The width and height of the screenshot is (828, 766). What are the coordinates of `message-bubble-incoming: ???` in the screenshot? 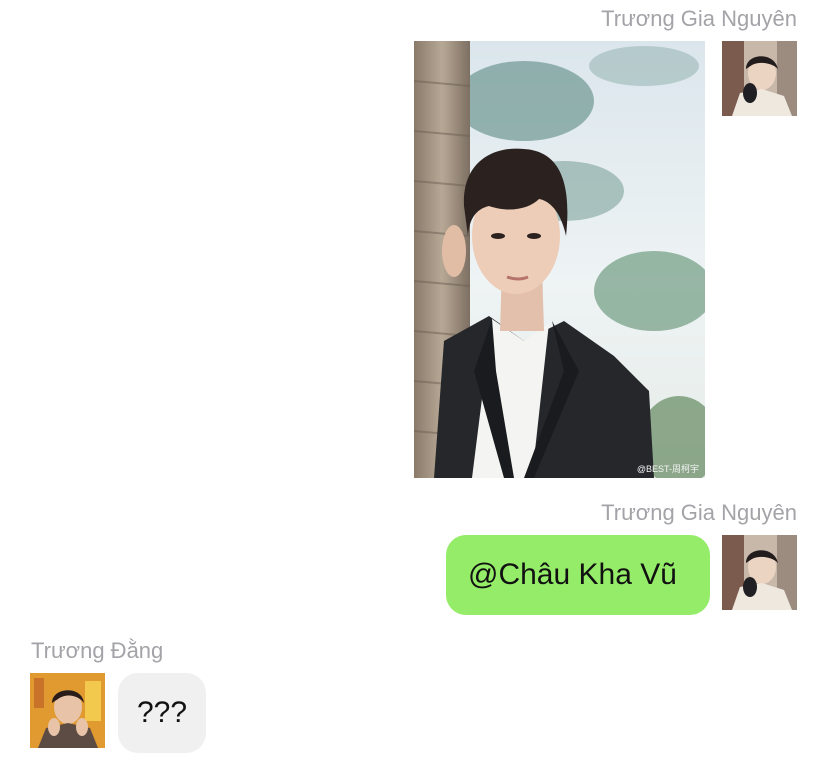 It's located at (162, 713).